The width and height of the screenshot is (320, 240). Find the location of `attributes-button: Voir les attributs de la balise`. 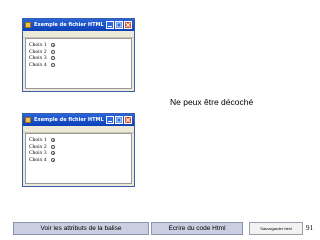

attributes-button: Voir les attributs de la balise is located at coordinates (81, 228).